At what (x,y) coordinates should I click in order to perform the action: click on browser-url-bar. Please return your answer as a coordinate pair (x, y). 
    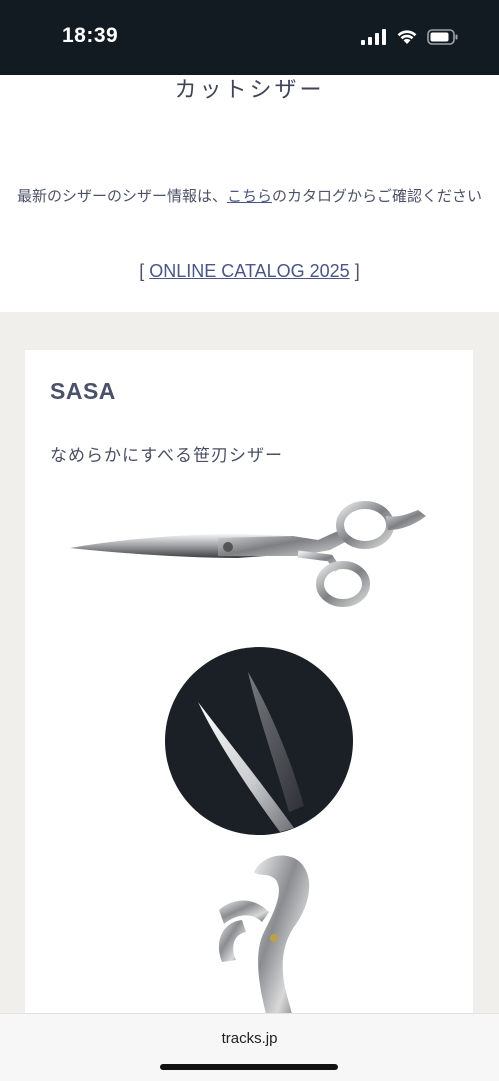
    Looking at the image, I should click on (249, 1047).